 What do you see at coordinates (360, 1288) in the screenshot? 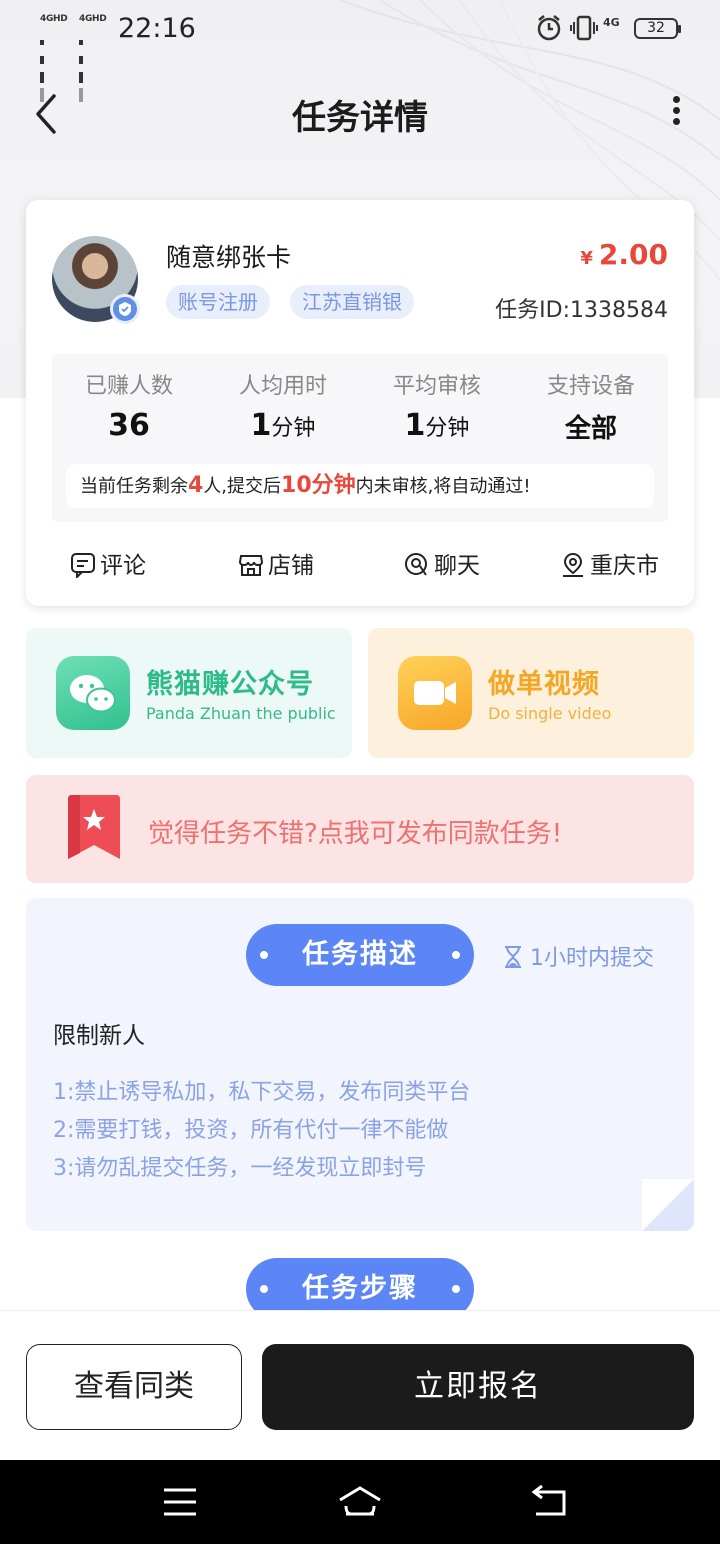
I see `steps-header-label: 任务步骤` at bounding box center [360, 1288].